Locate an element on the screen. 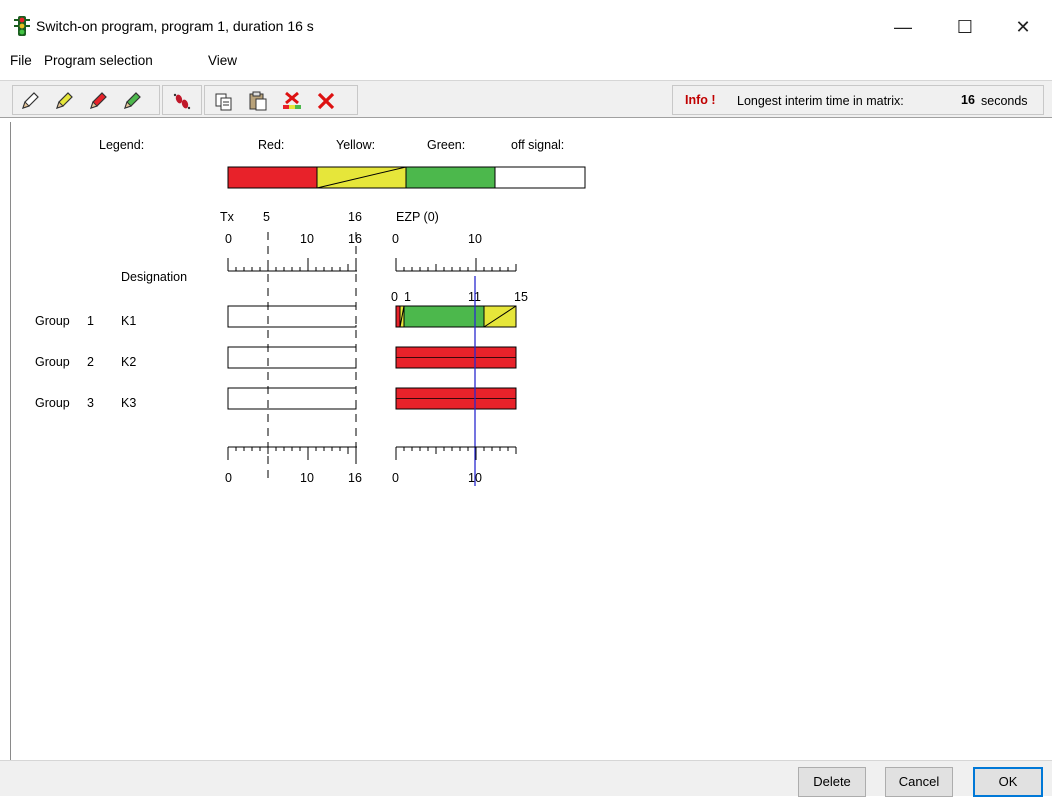 The height and width of the screenshot is (797, 1052). left-bottom-tick-0: 0 is located at coordinates (228, 478).